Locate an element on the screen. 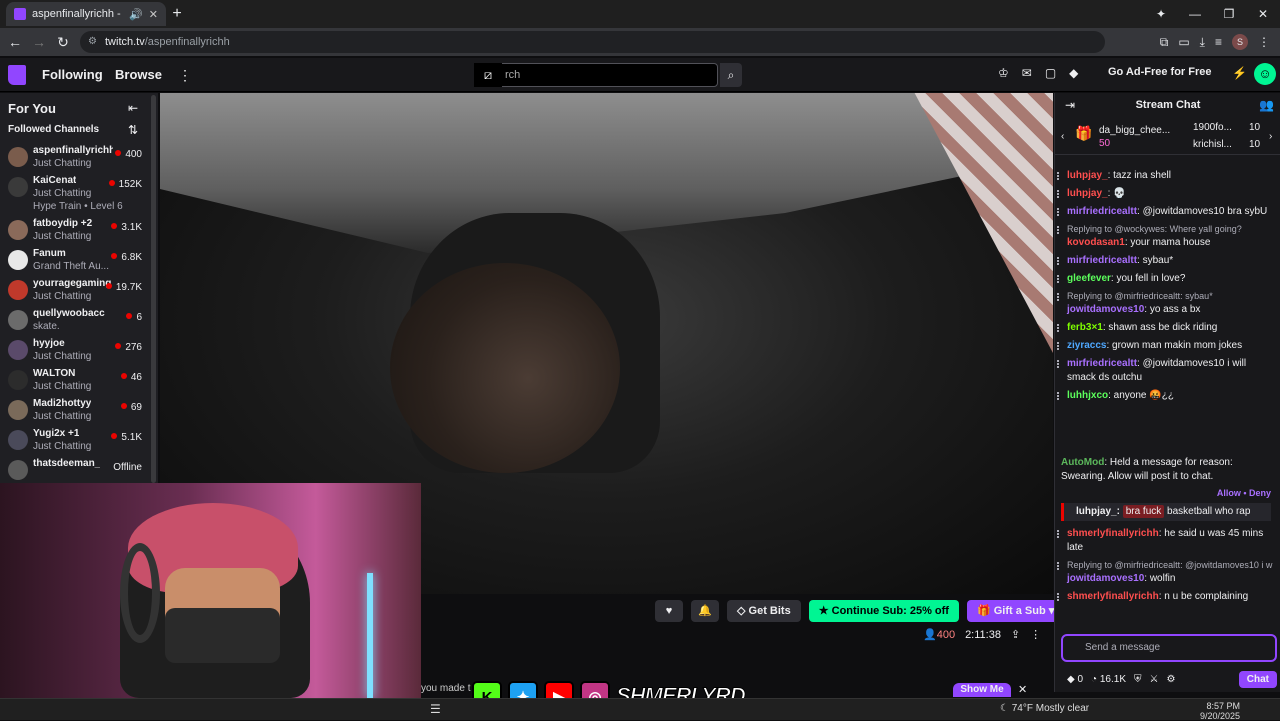  taskbar-app-icon: ☰ is located at coordinates (435, 709).